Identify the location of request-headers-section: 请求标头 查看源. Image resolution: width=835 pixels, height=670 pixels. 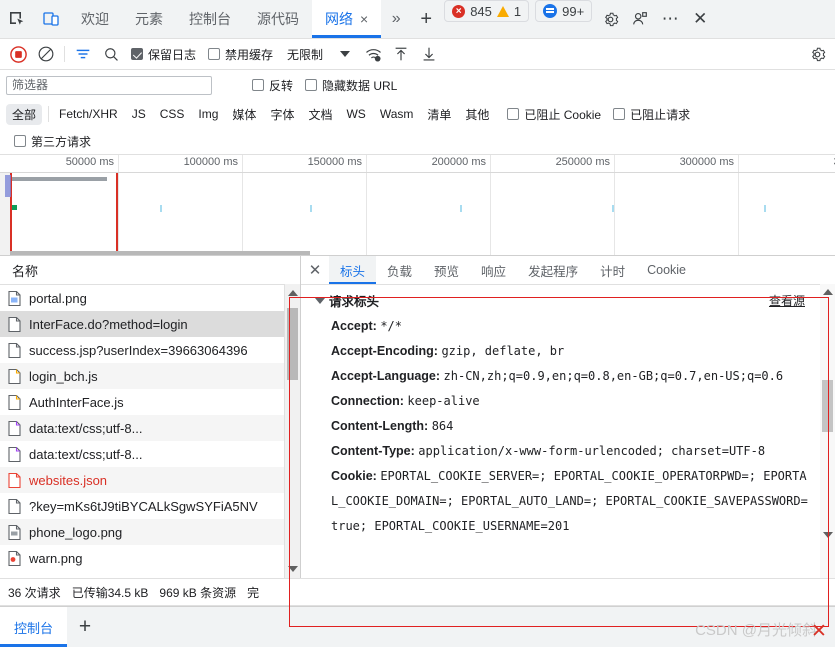
(562, 300).